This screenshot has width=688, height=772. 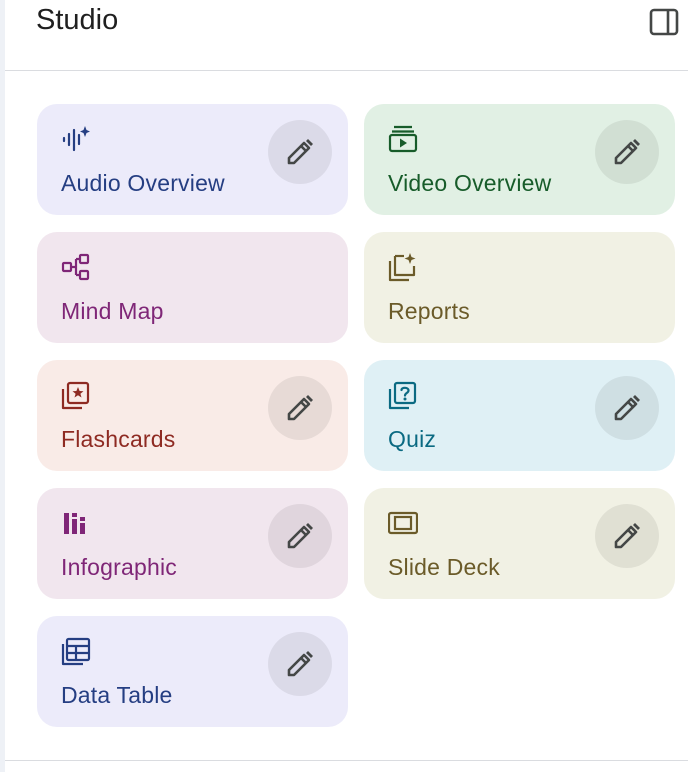 What do you see at coordinates (470, 183) in the screenshot?
I see `card-label: Video Overview` at bounding box center [470, 183].